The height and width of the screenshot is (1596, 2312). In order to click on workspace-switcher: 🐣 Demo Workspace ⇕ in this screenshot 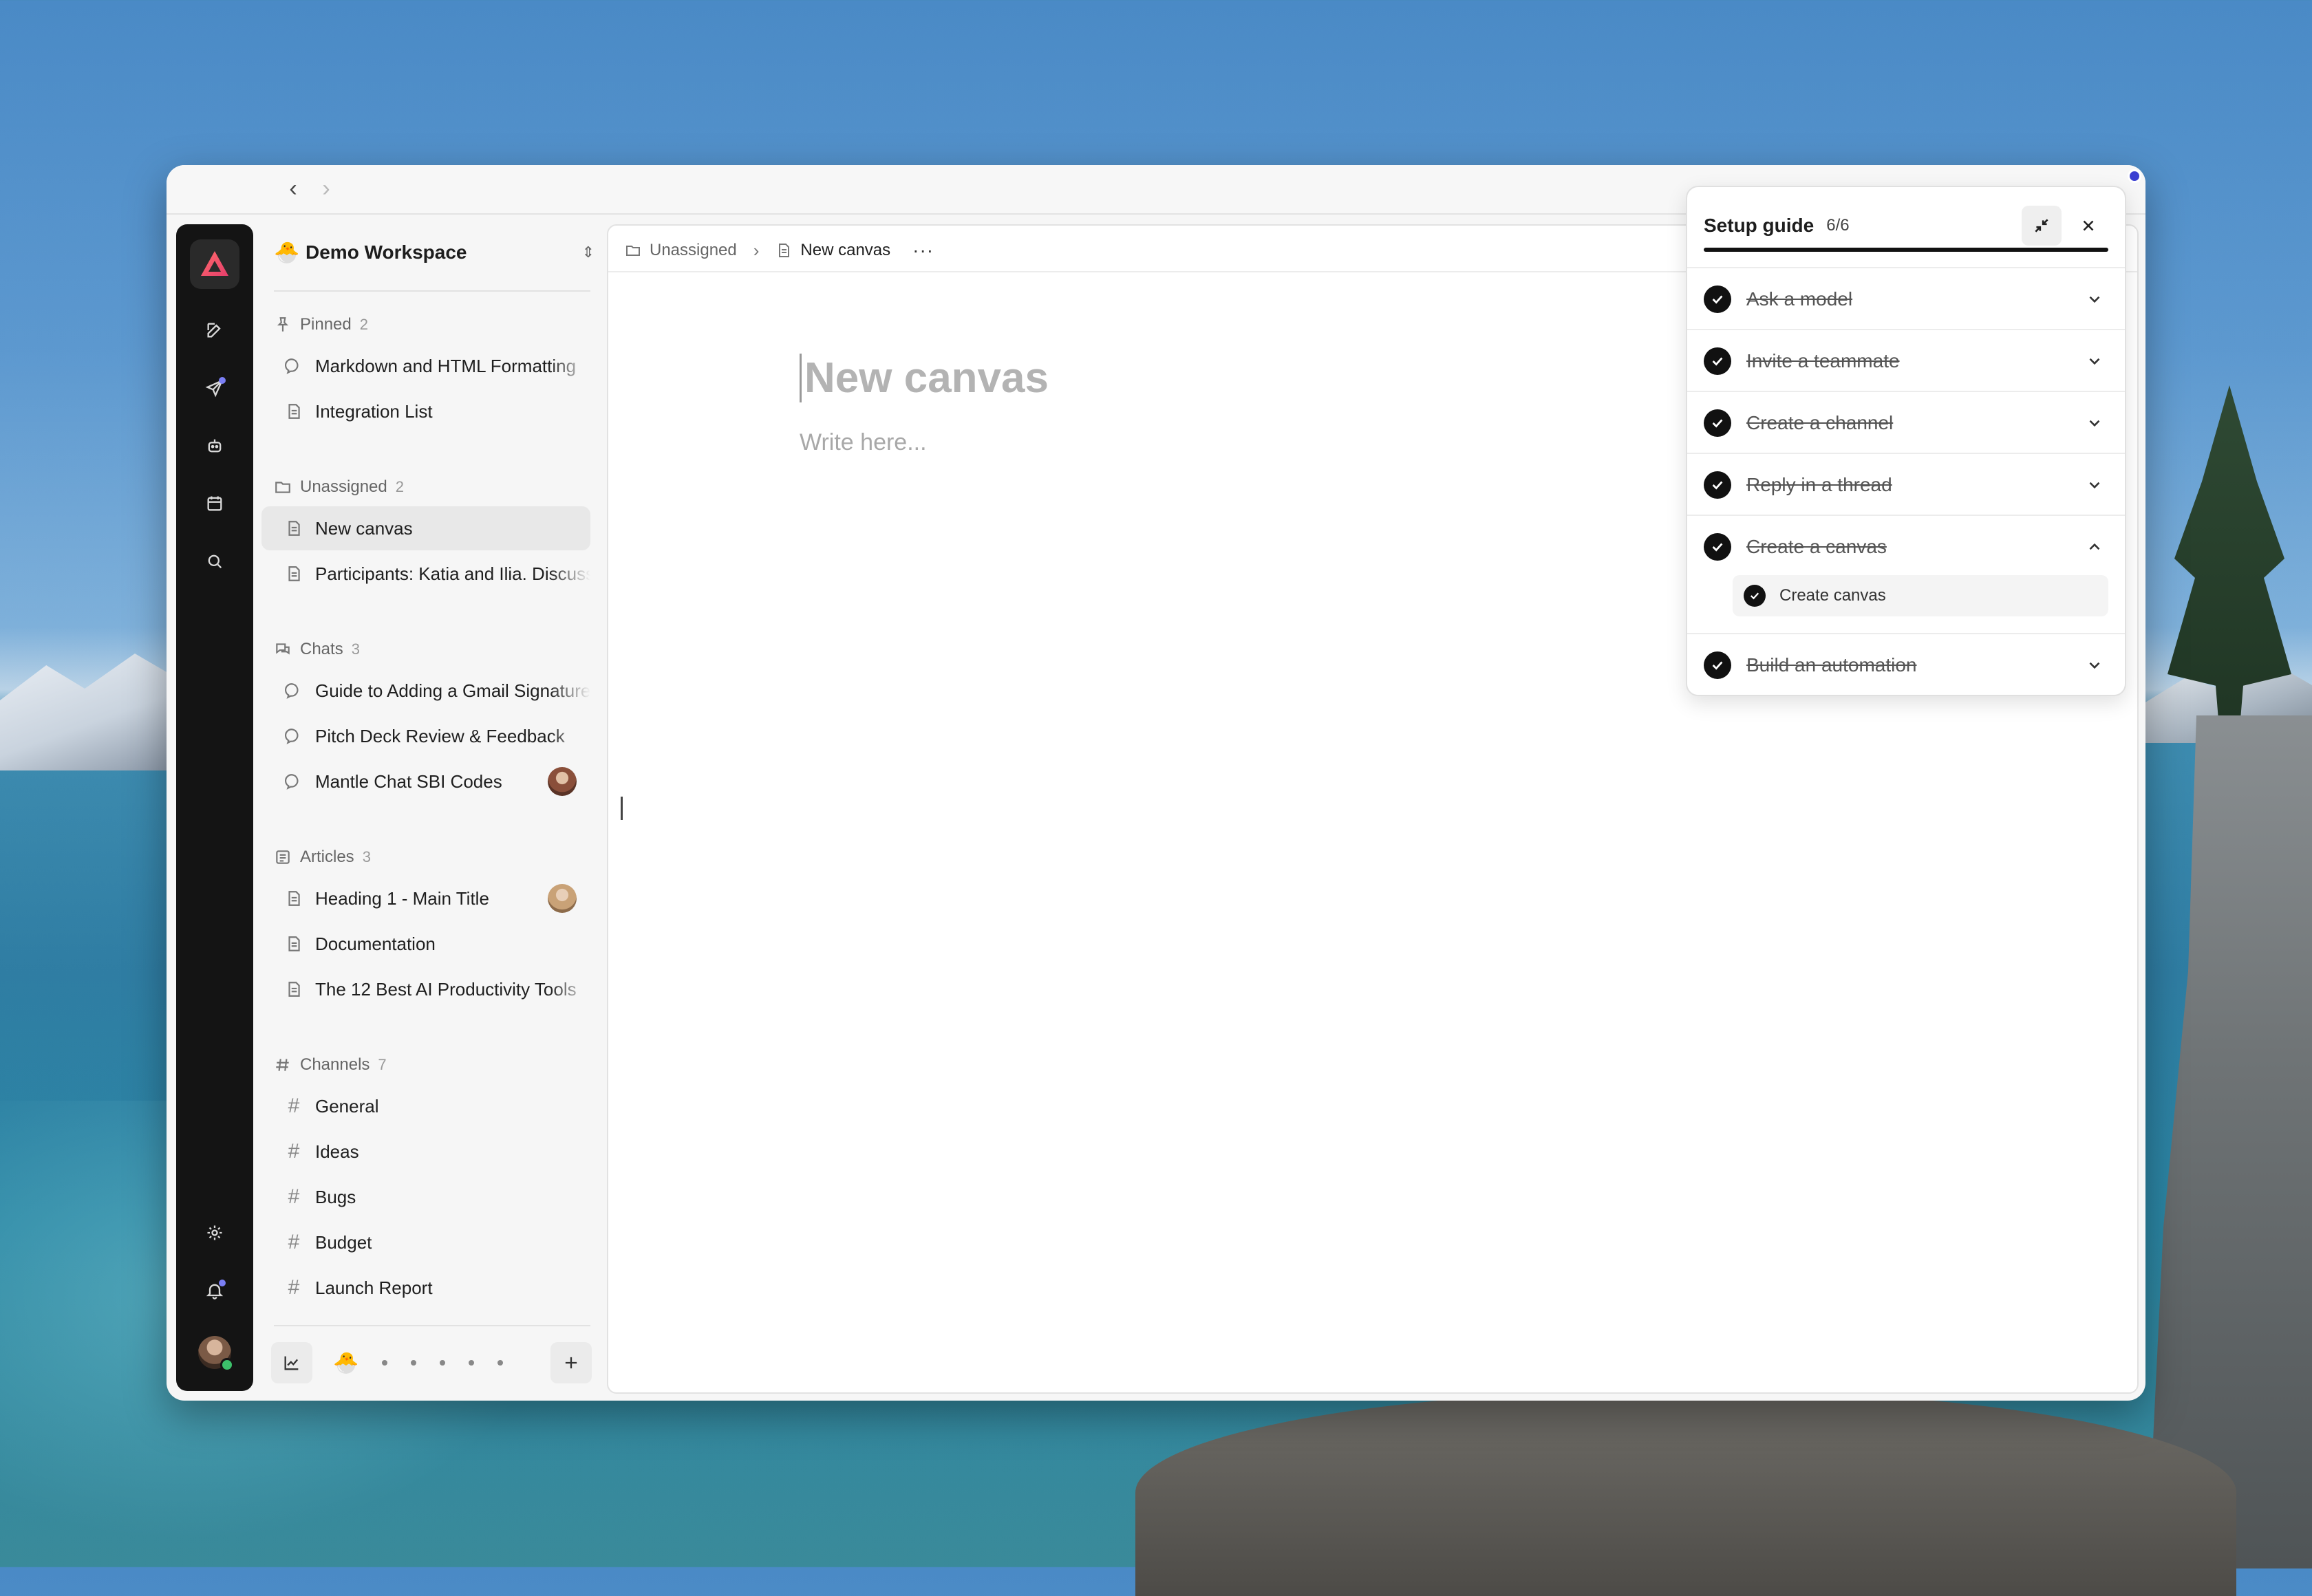, I will do `click(434, 252)`.